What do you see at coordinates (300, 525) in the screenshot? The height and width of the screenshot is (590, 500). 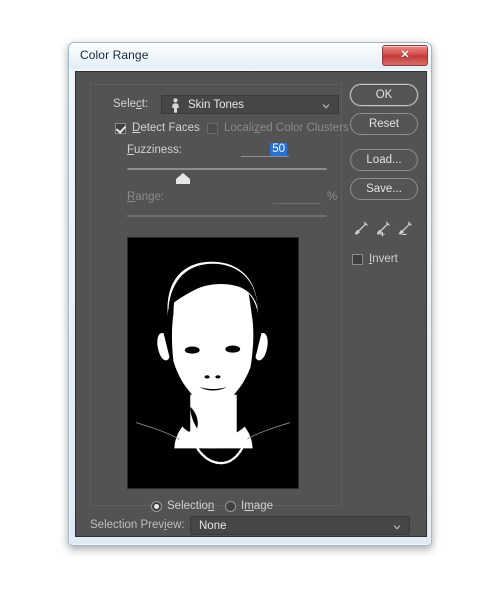 I see `selection-preview-dropdown: None` at bounding box center [300, 525].